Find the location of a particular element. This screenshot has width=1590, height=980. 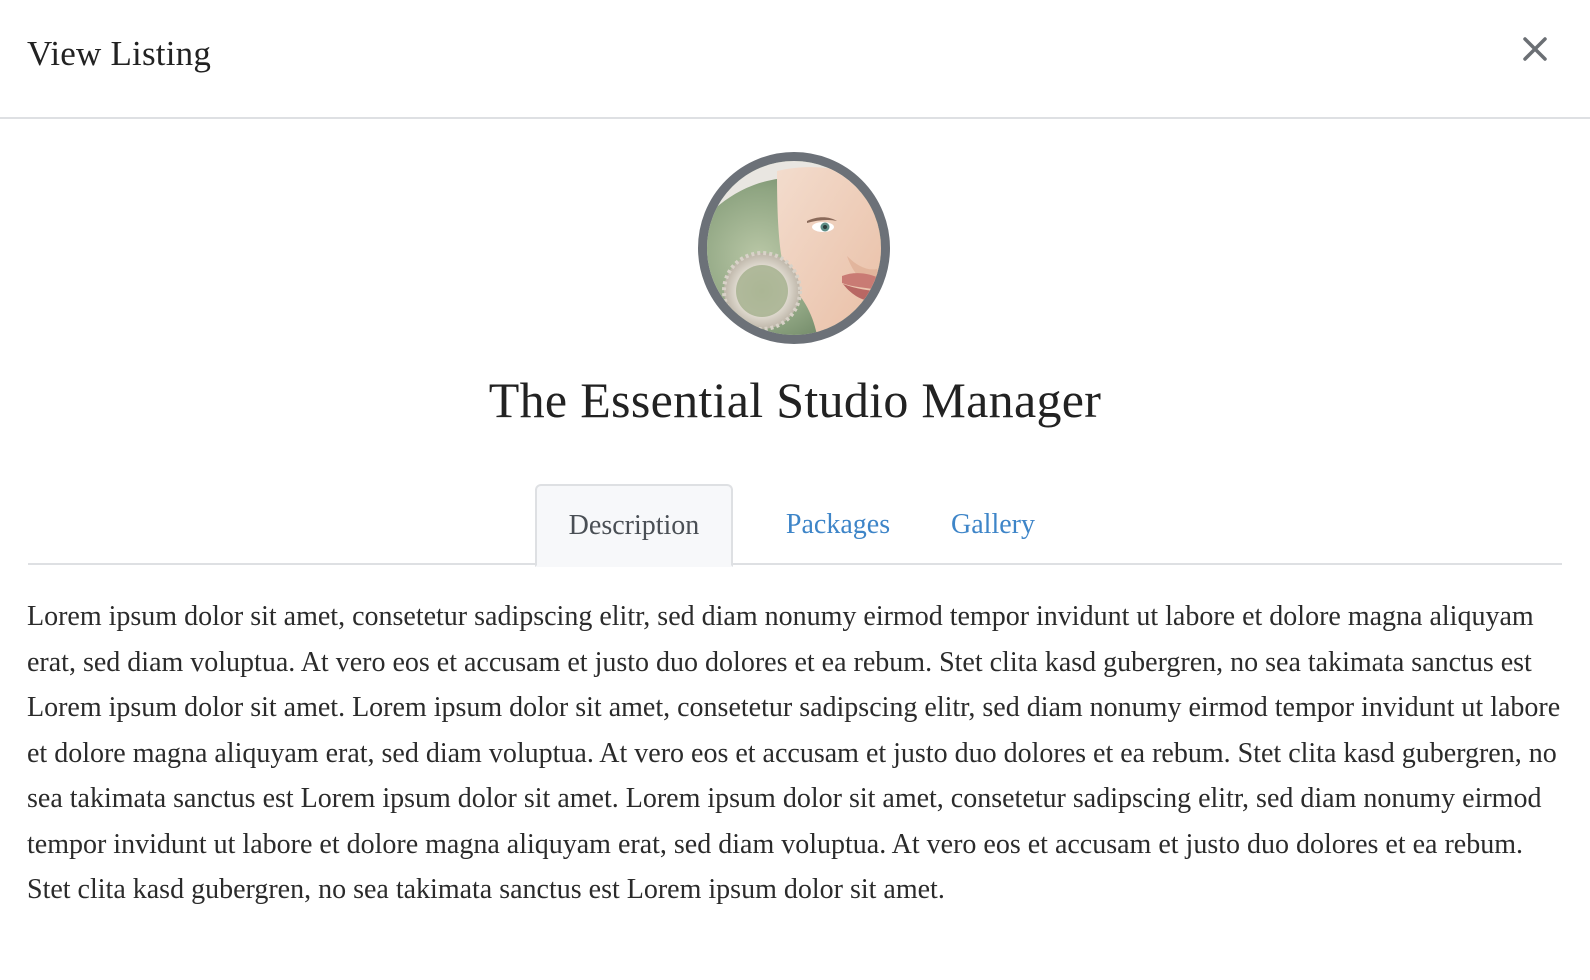

close-button is located at coordinates (1535, 49).